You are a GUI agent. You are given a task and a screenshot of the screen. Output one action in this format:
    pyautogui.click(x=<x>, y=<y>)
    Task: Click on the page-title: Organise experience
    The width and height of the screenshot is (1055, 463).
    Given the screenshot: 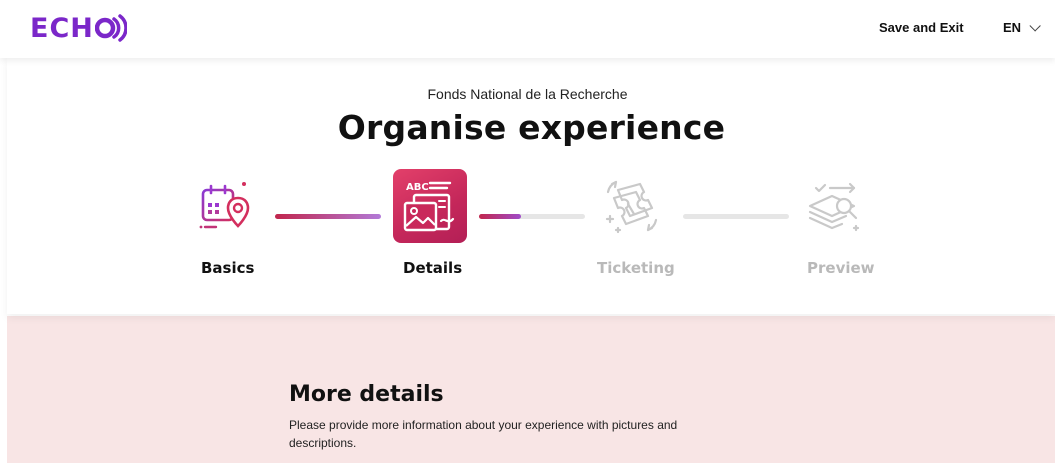 What is the action you would take?
    pyautogui.click(x=531, y=127)
    